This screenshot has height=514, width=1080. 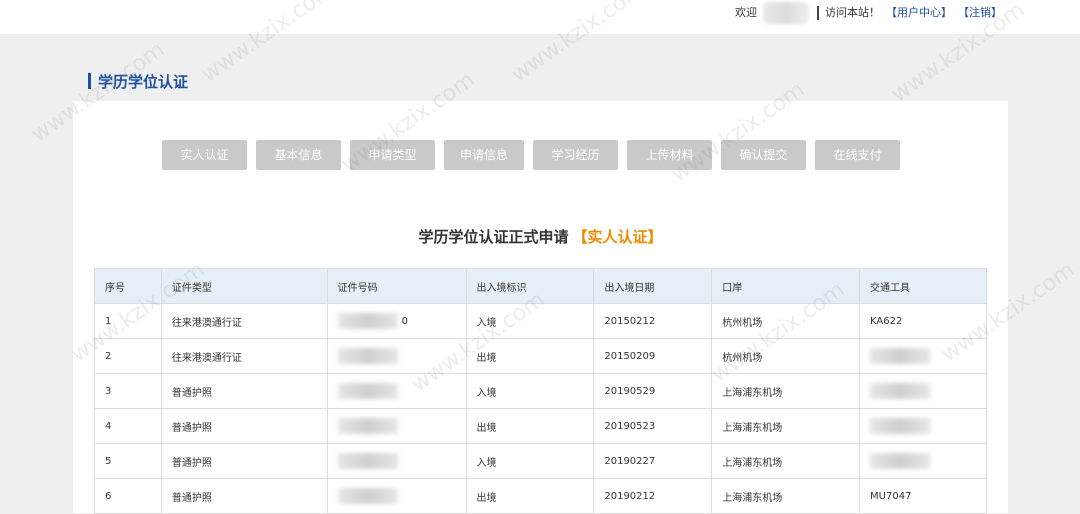 What do you see at coordinates (298, 155) in the screenshot?
I see `step-basic-info: 基本信息` at bounding box center [298, 155].